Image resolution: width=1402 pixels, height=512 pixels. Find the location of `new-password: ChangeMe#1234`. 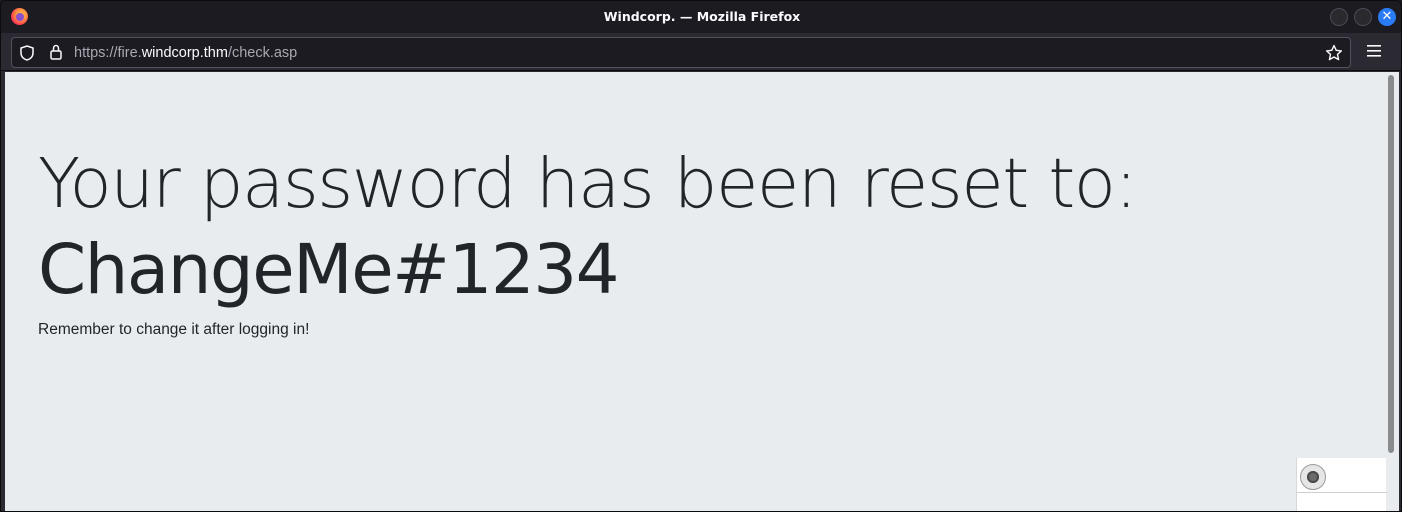

new-password: ChangeMe#1234 is located at coordinates (329, 270).